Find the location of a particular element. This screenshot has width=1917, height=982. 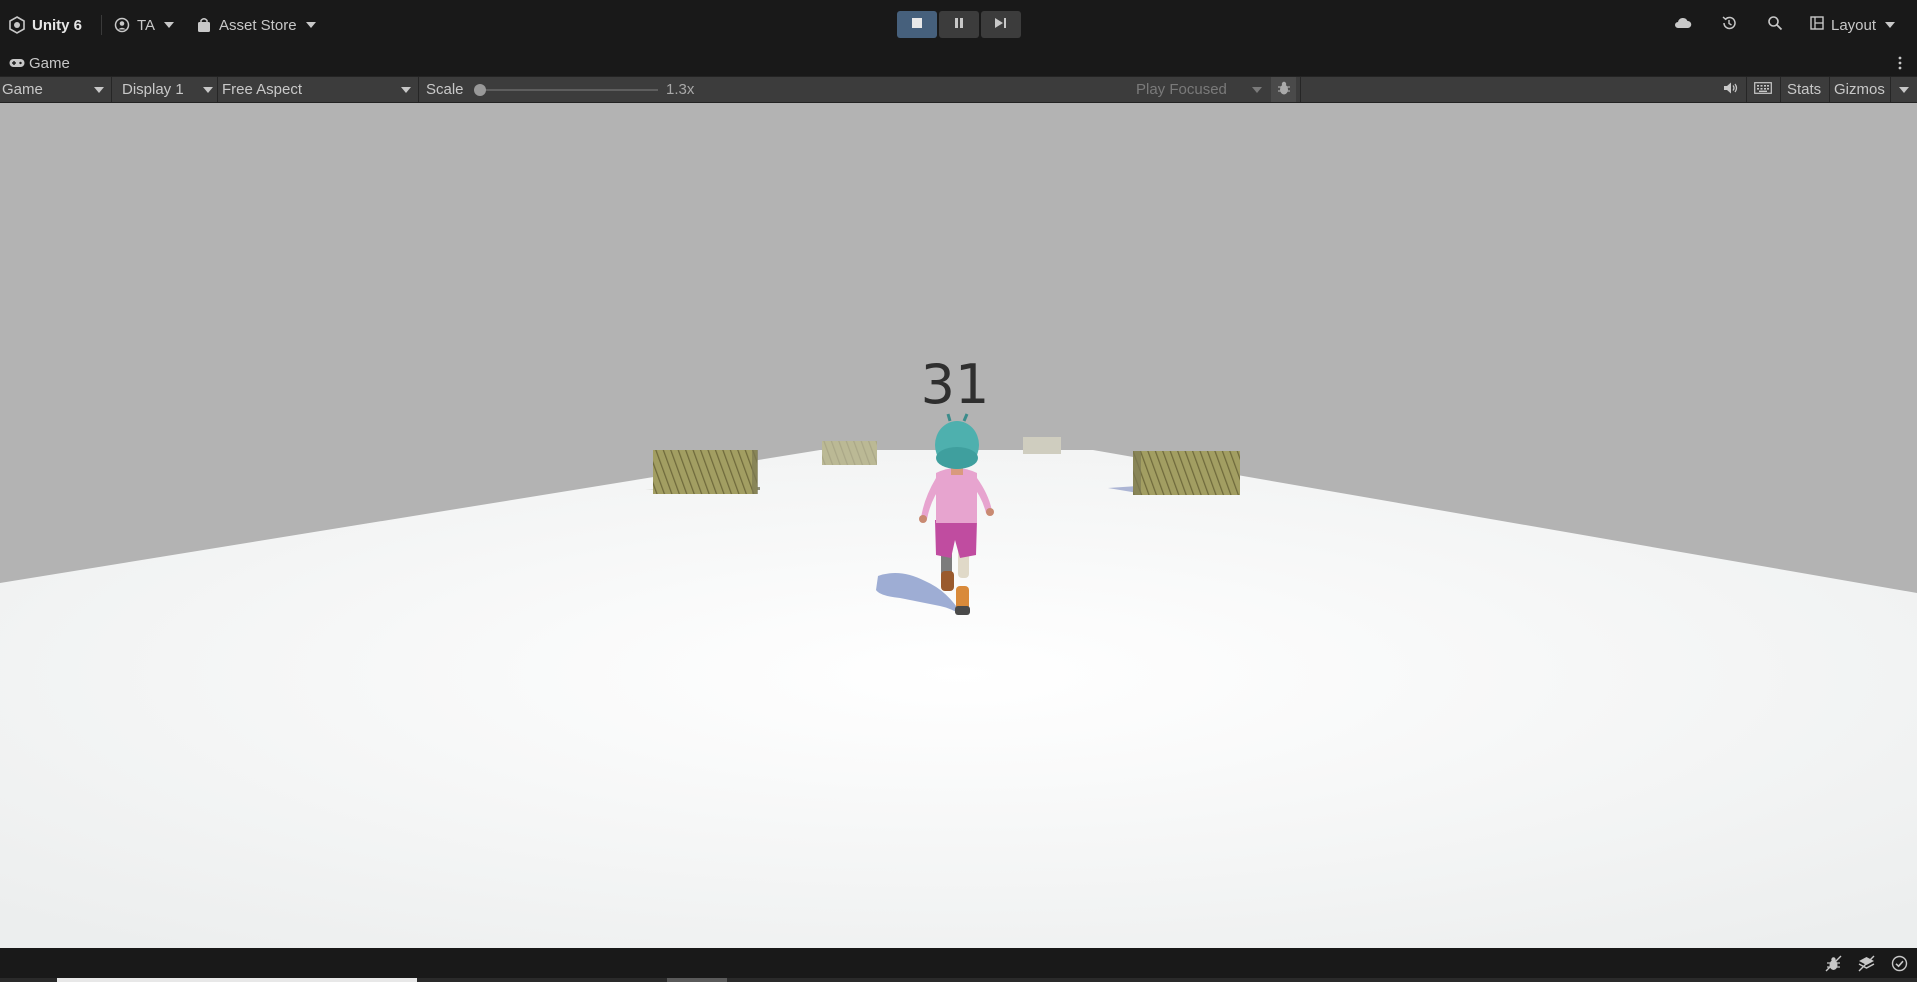

stats-toggle: Stats is located at coordinates (1804, 89).